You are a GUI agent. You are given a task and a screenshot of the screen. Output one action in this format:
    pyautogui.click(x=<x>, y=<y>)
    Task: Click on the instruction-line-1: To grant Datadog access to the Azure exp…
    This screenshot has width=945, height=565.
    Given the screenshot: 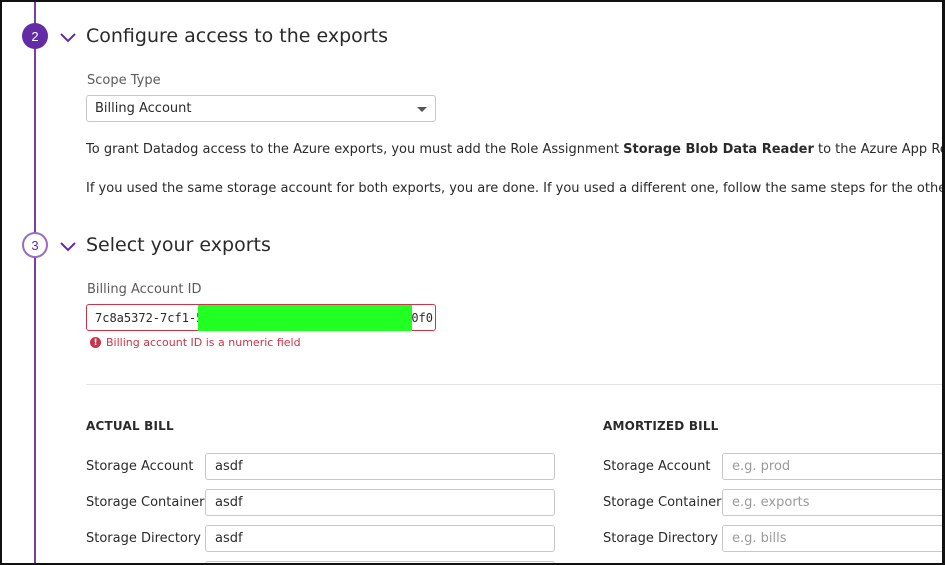 What is the action you would take?
    pyautogui.click(x=514, y=149)
    